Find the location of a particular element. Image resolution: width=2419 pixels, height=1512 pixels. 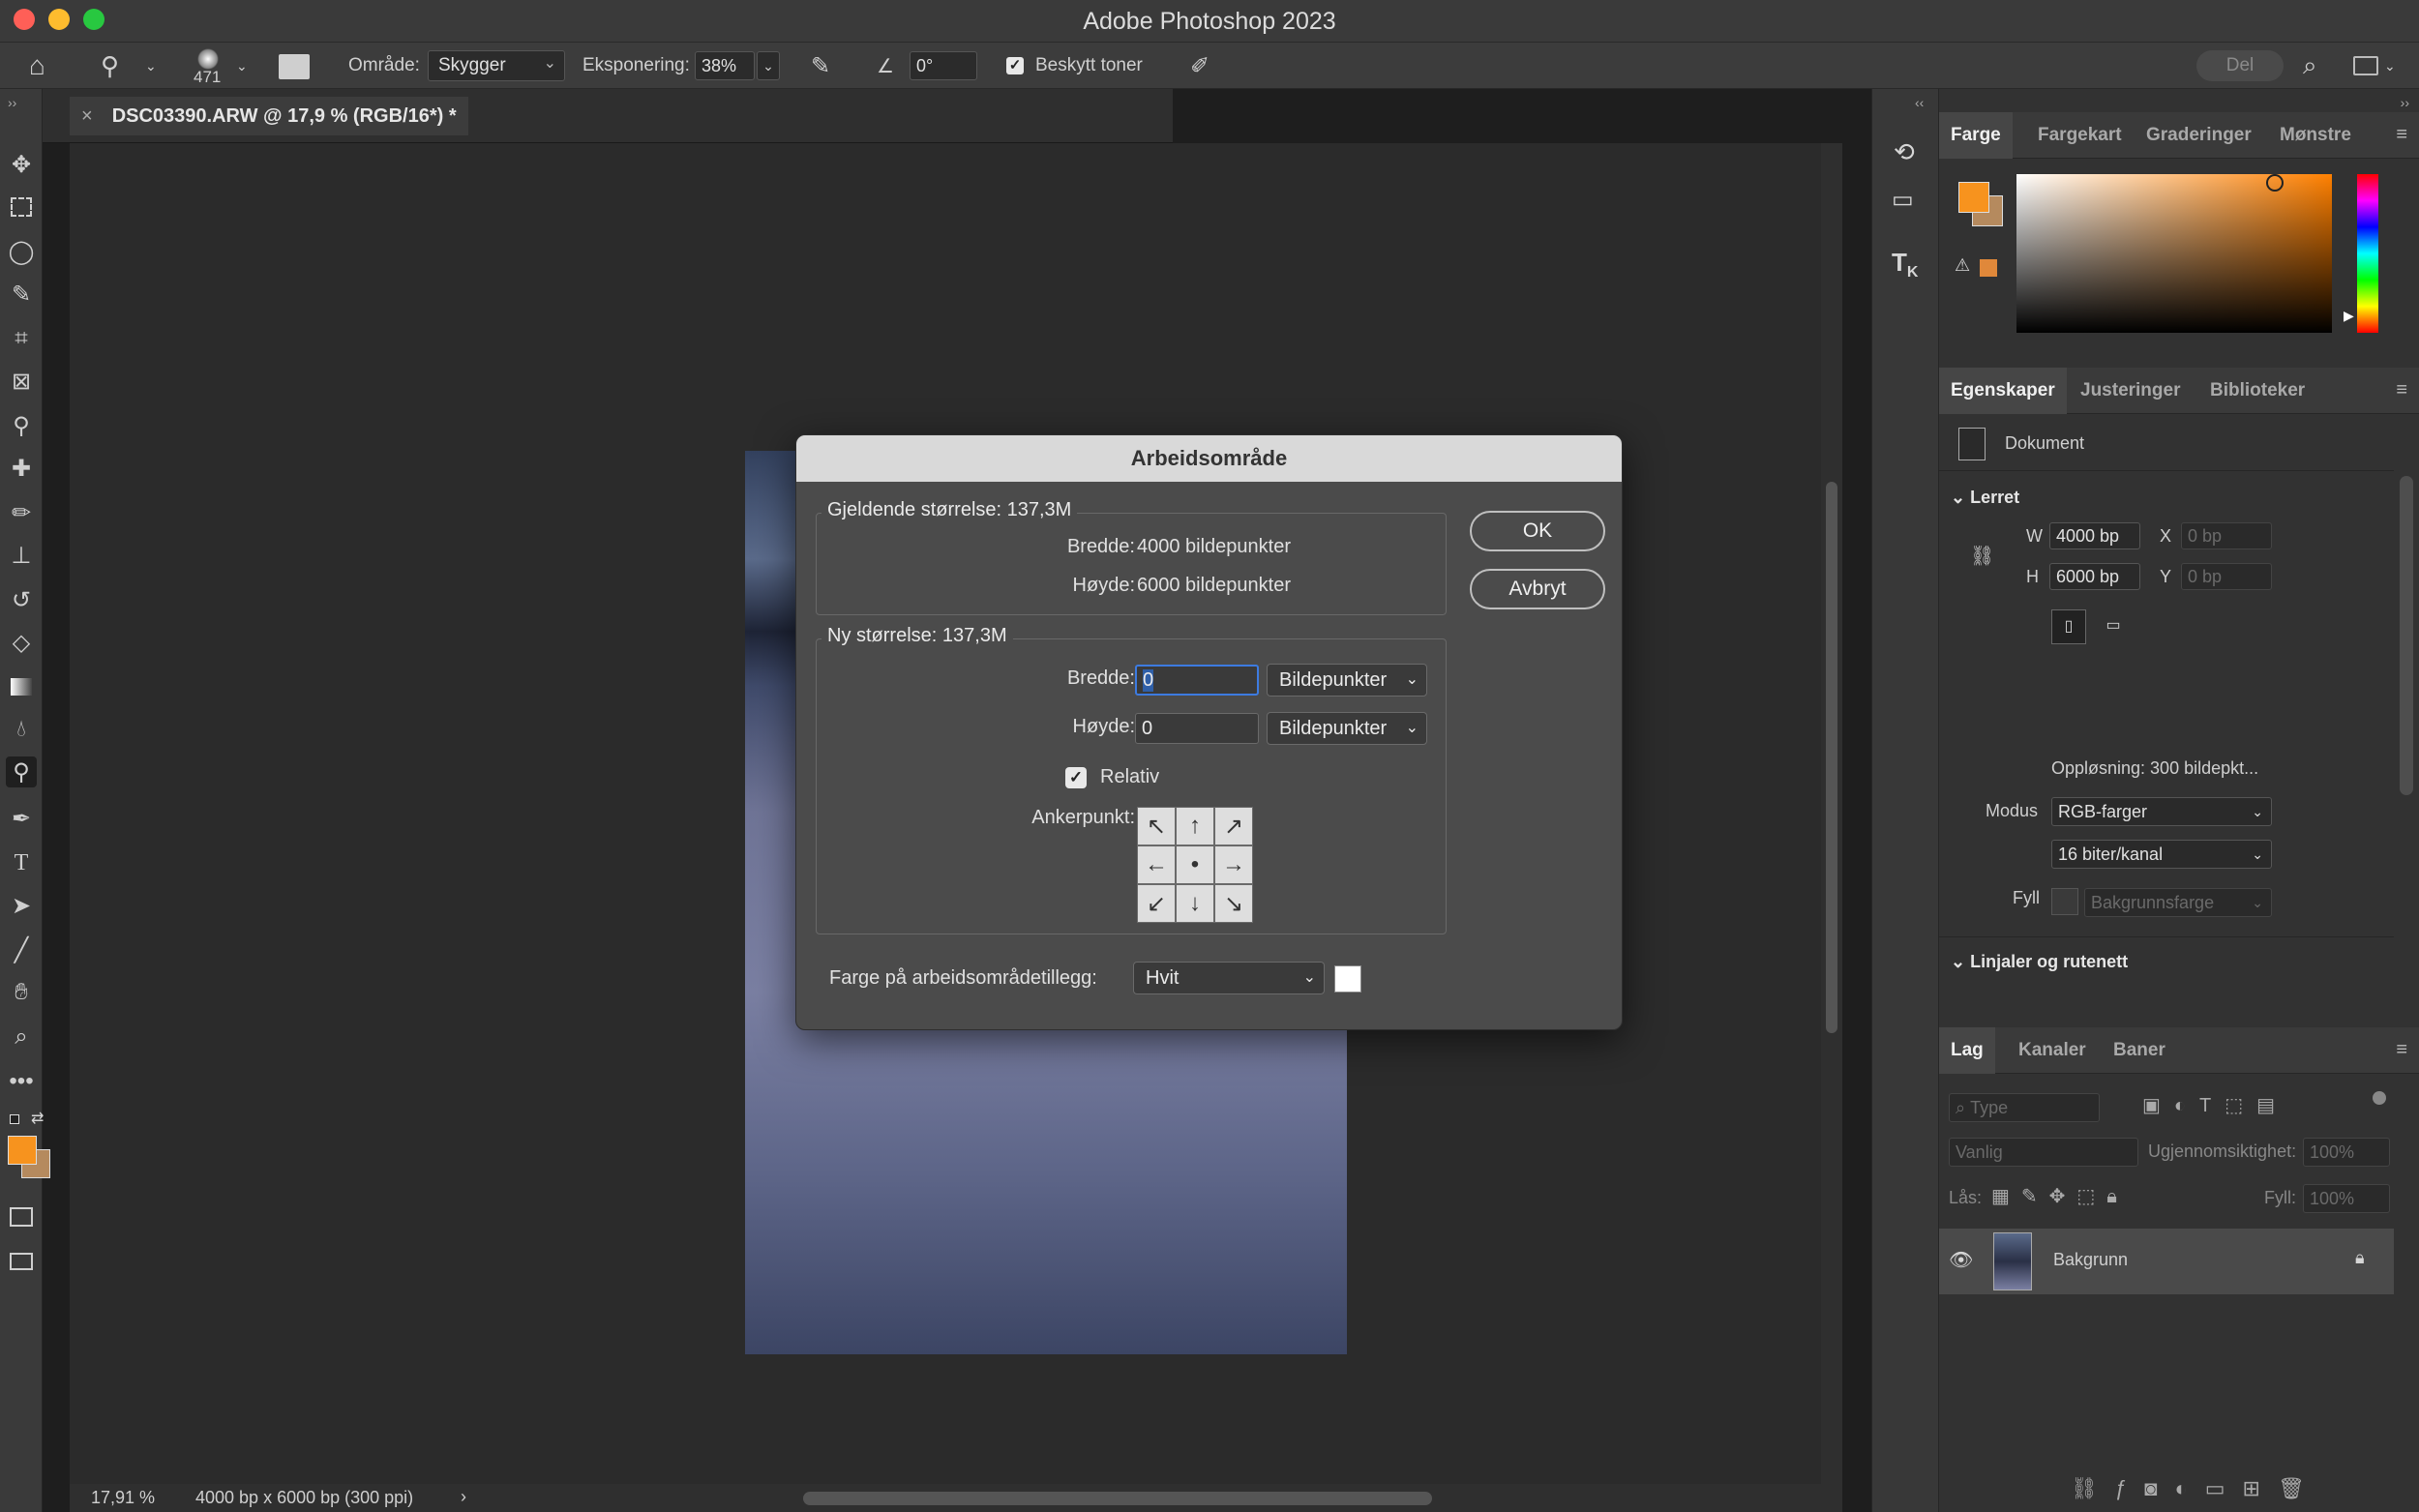

protect-tones-checkbox: ✓ is located at coordinates (1015, 66).